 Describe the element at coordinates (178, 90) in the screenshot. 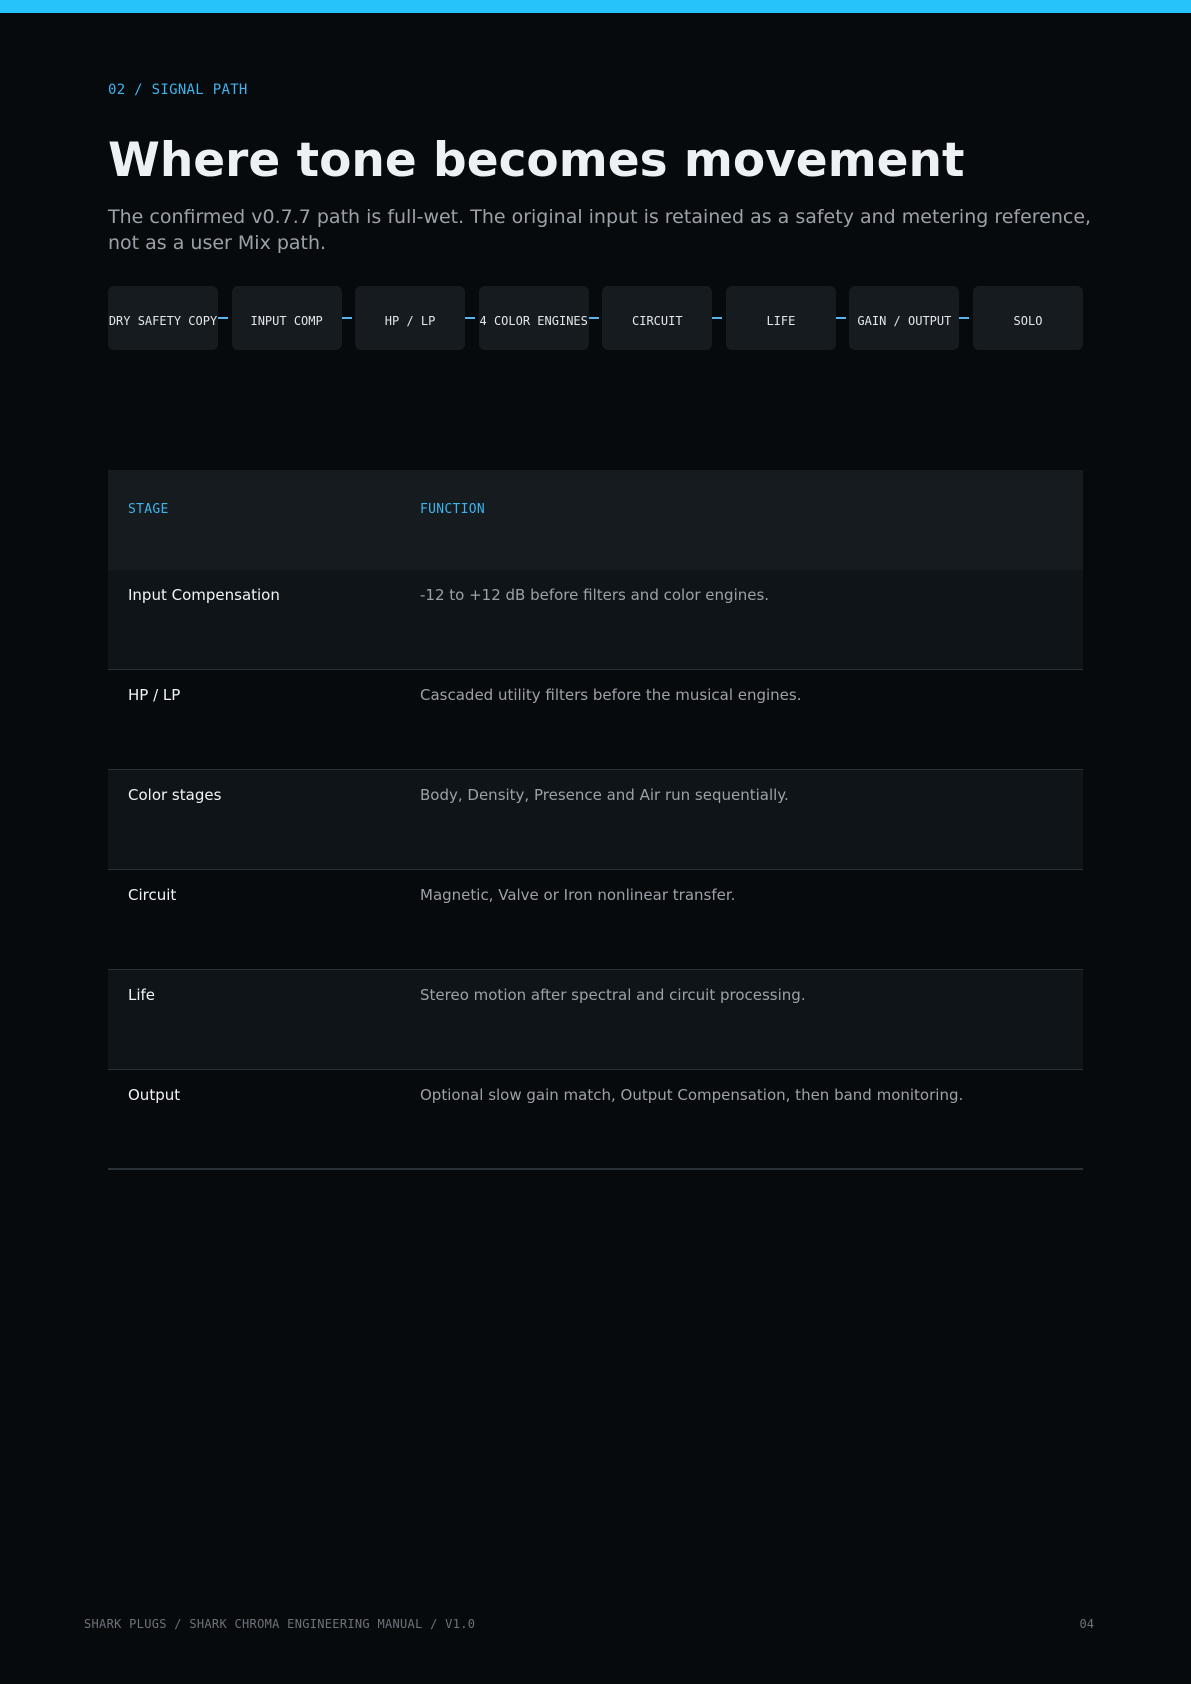

I see `section-label: 02 / SIGNAL PATH` at that location.